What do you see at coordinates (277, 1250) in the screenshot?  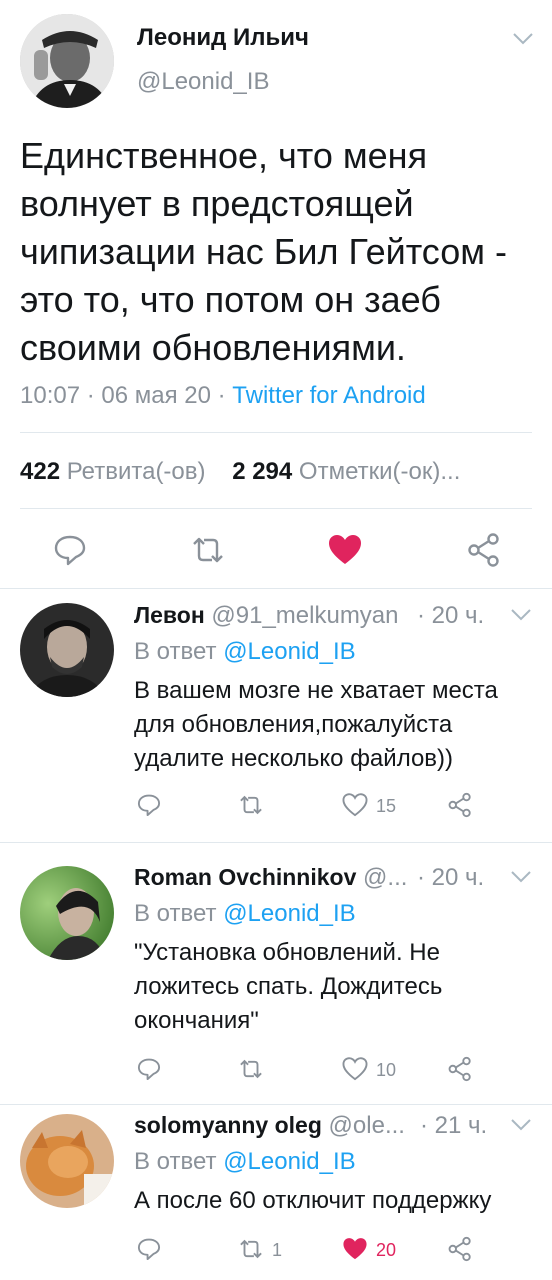 I see `retweet-count: 1` at bounding box center [277, 1250].